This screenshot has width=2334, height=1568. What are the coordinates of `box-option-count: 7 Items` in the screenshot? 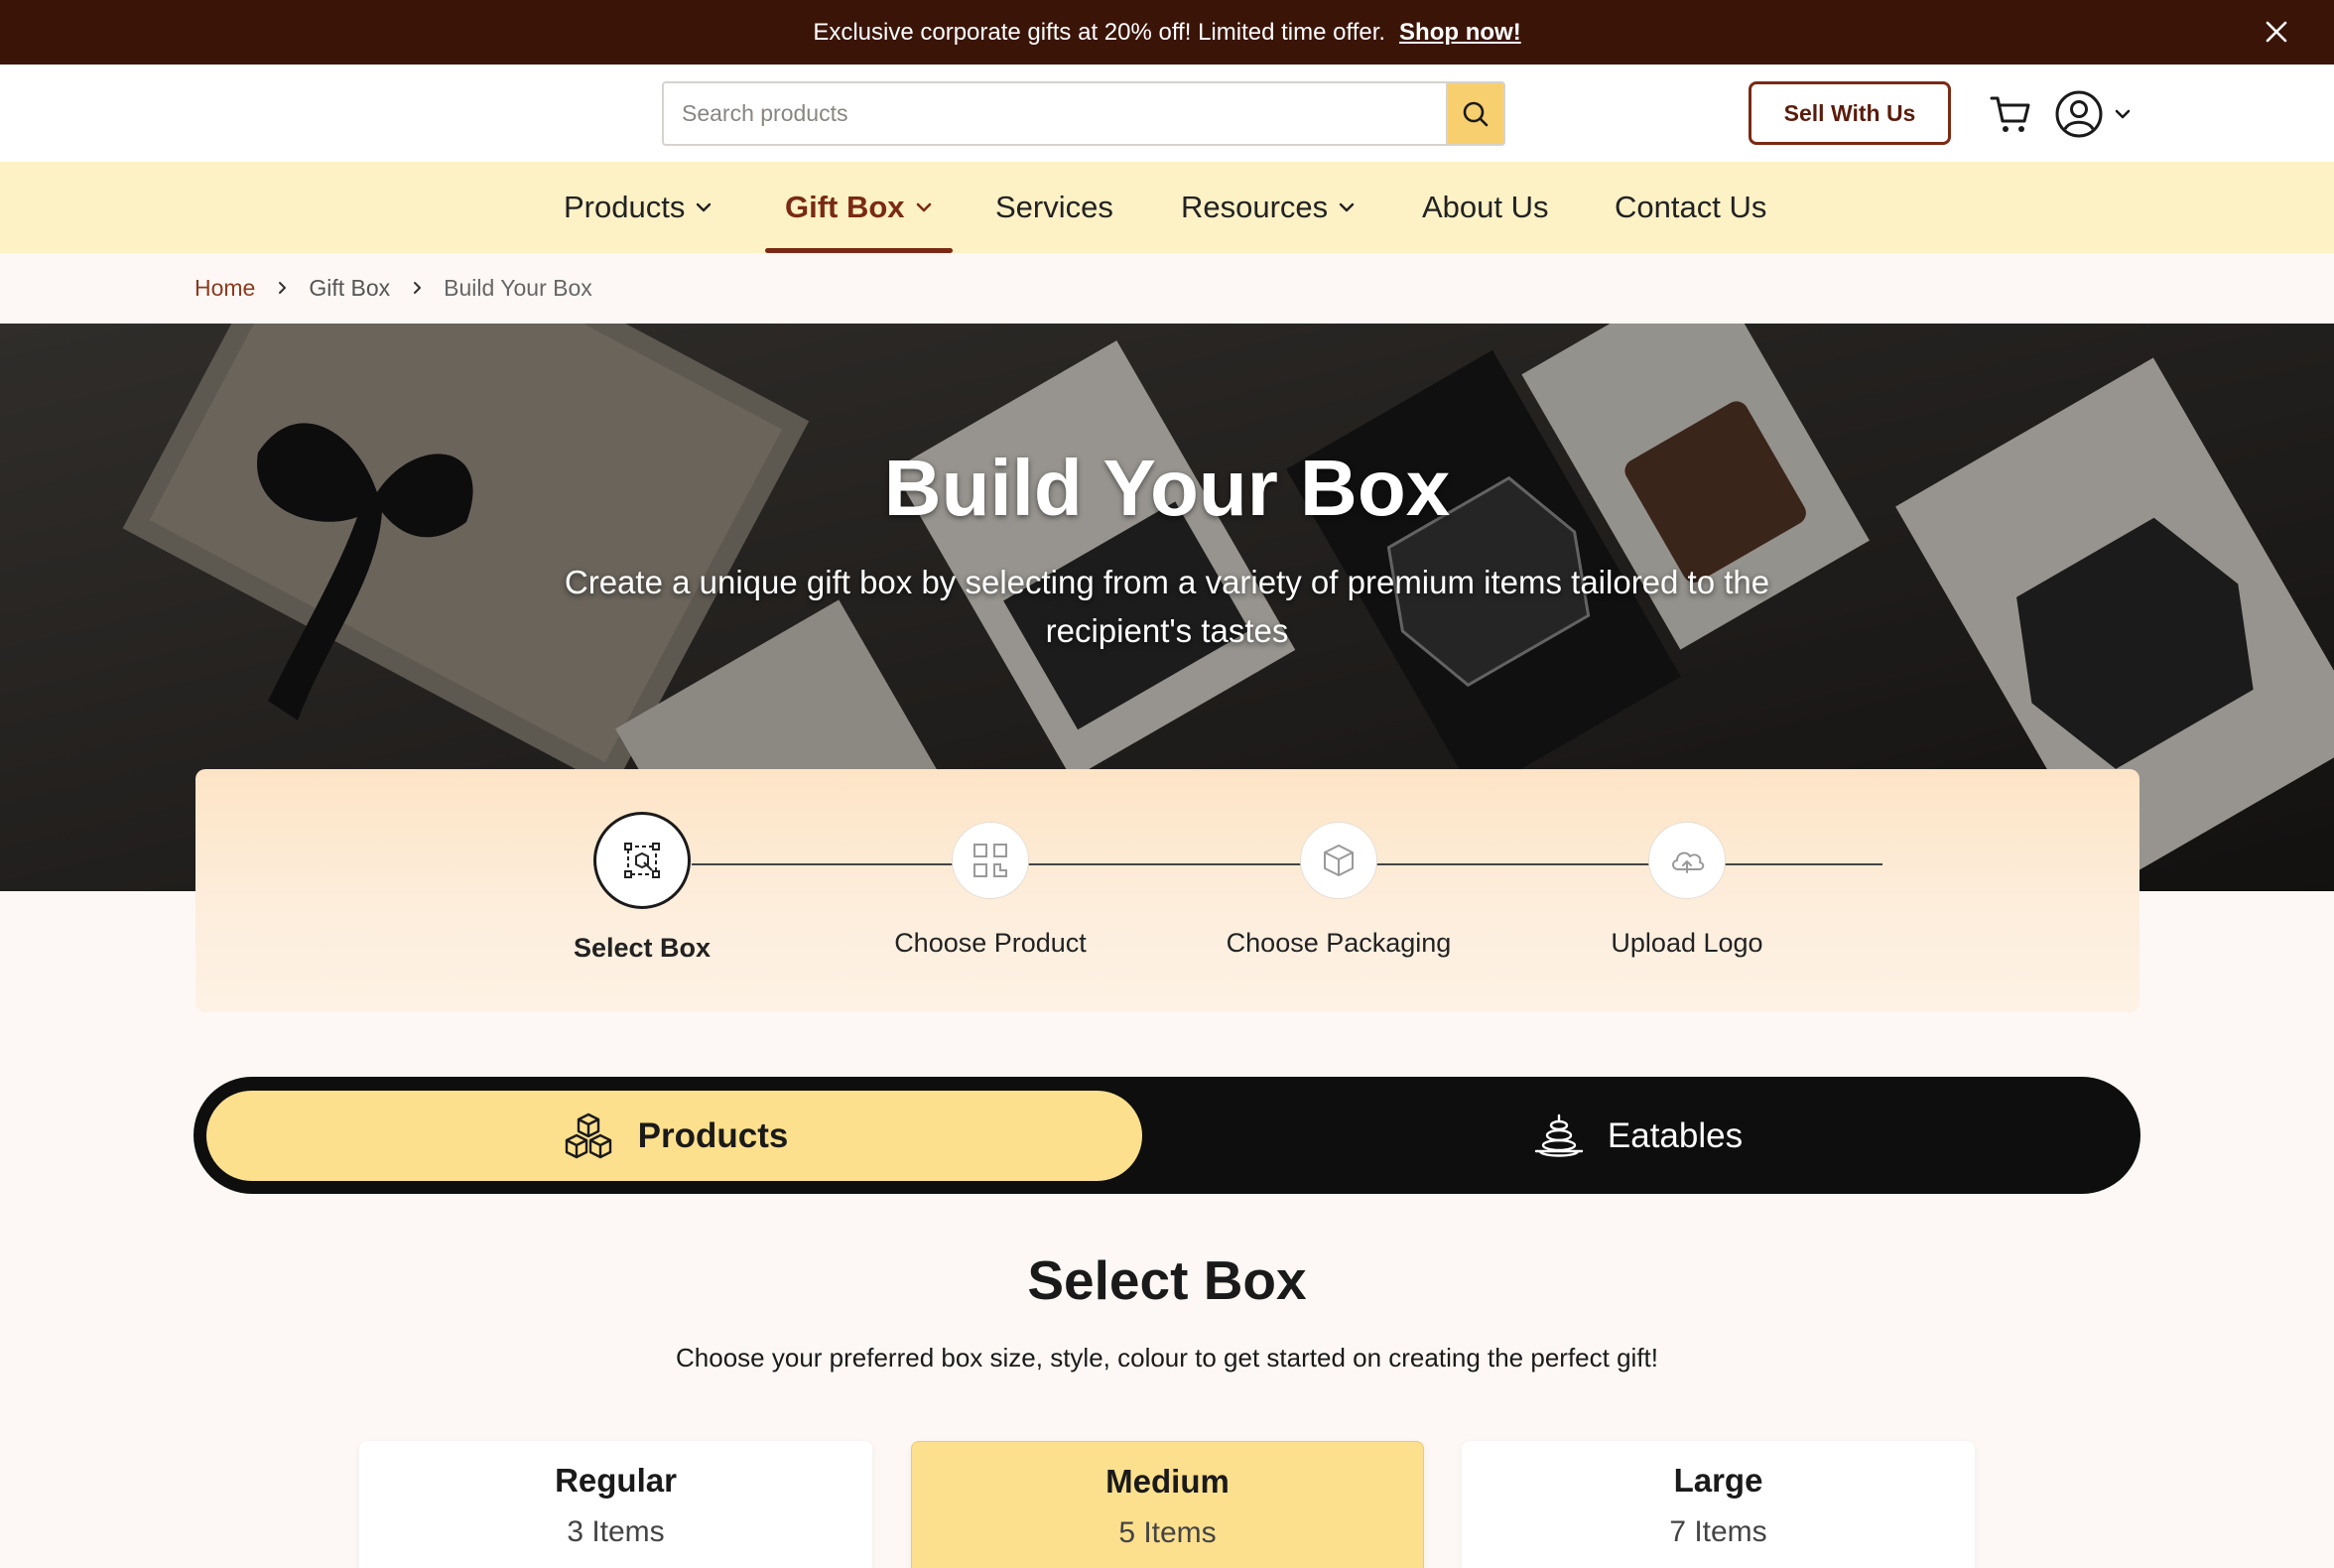 It's located at (1718, 1531).